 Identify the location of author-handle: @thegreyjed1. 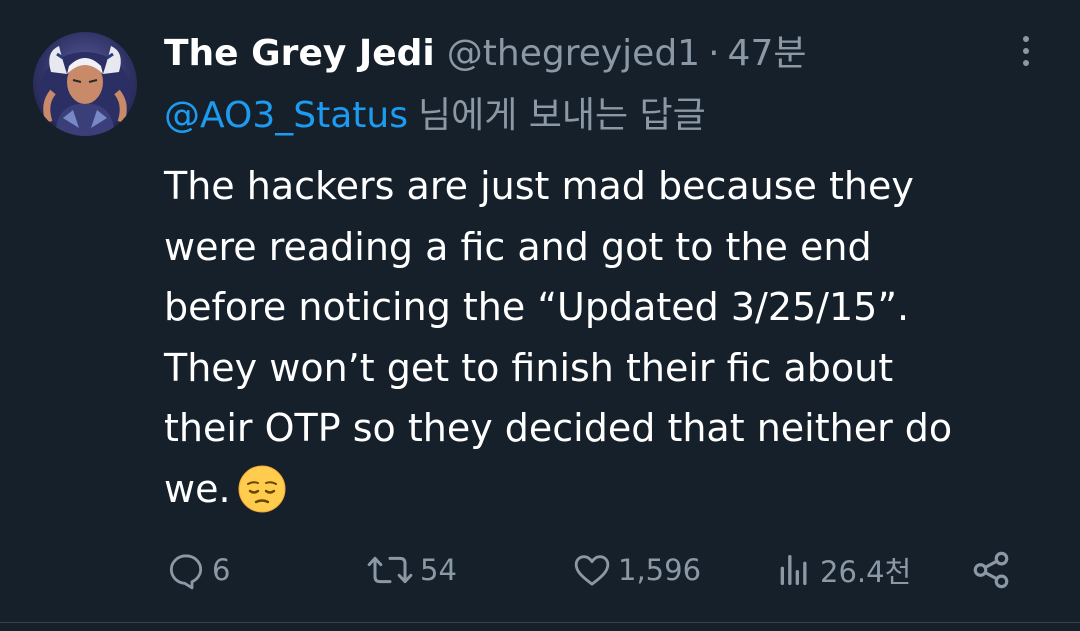
(573, 54).